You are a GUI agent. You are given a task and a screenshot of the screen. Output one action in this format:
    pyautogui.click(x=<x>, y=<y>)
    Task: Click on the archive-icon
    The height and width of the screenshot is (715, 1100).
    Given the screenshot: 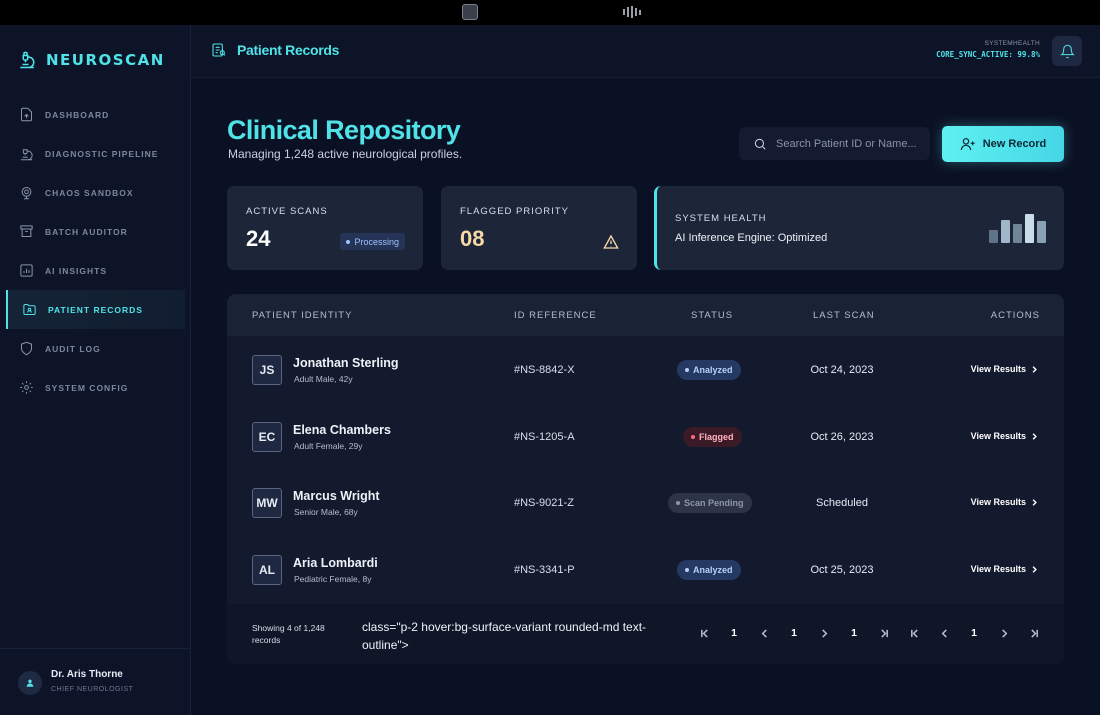 What is the action you would take?
    pyautogui.click(x=26, y=231)
    